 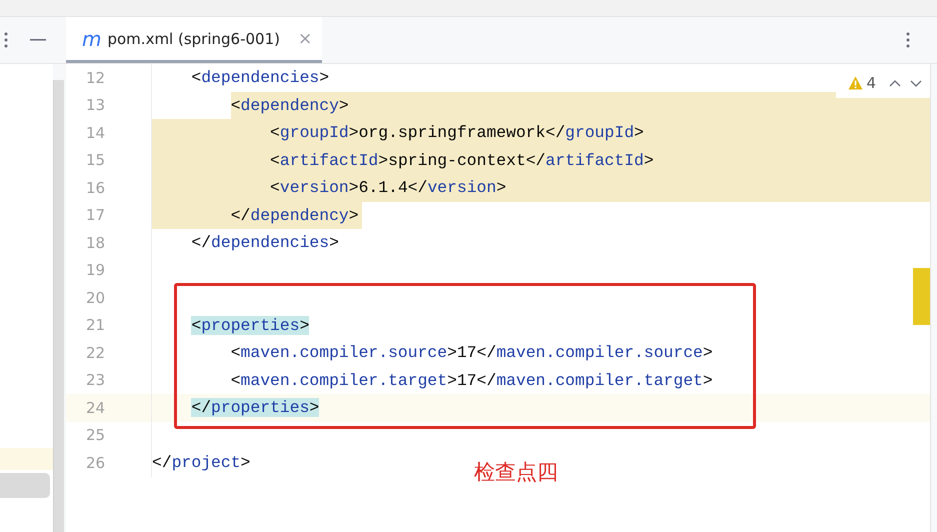 What do you see at coordinates (26, 459) in the screenshot?
I see `highlight-strip` at bounding box center [26, 459].